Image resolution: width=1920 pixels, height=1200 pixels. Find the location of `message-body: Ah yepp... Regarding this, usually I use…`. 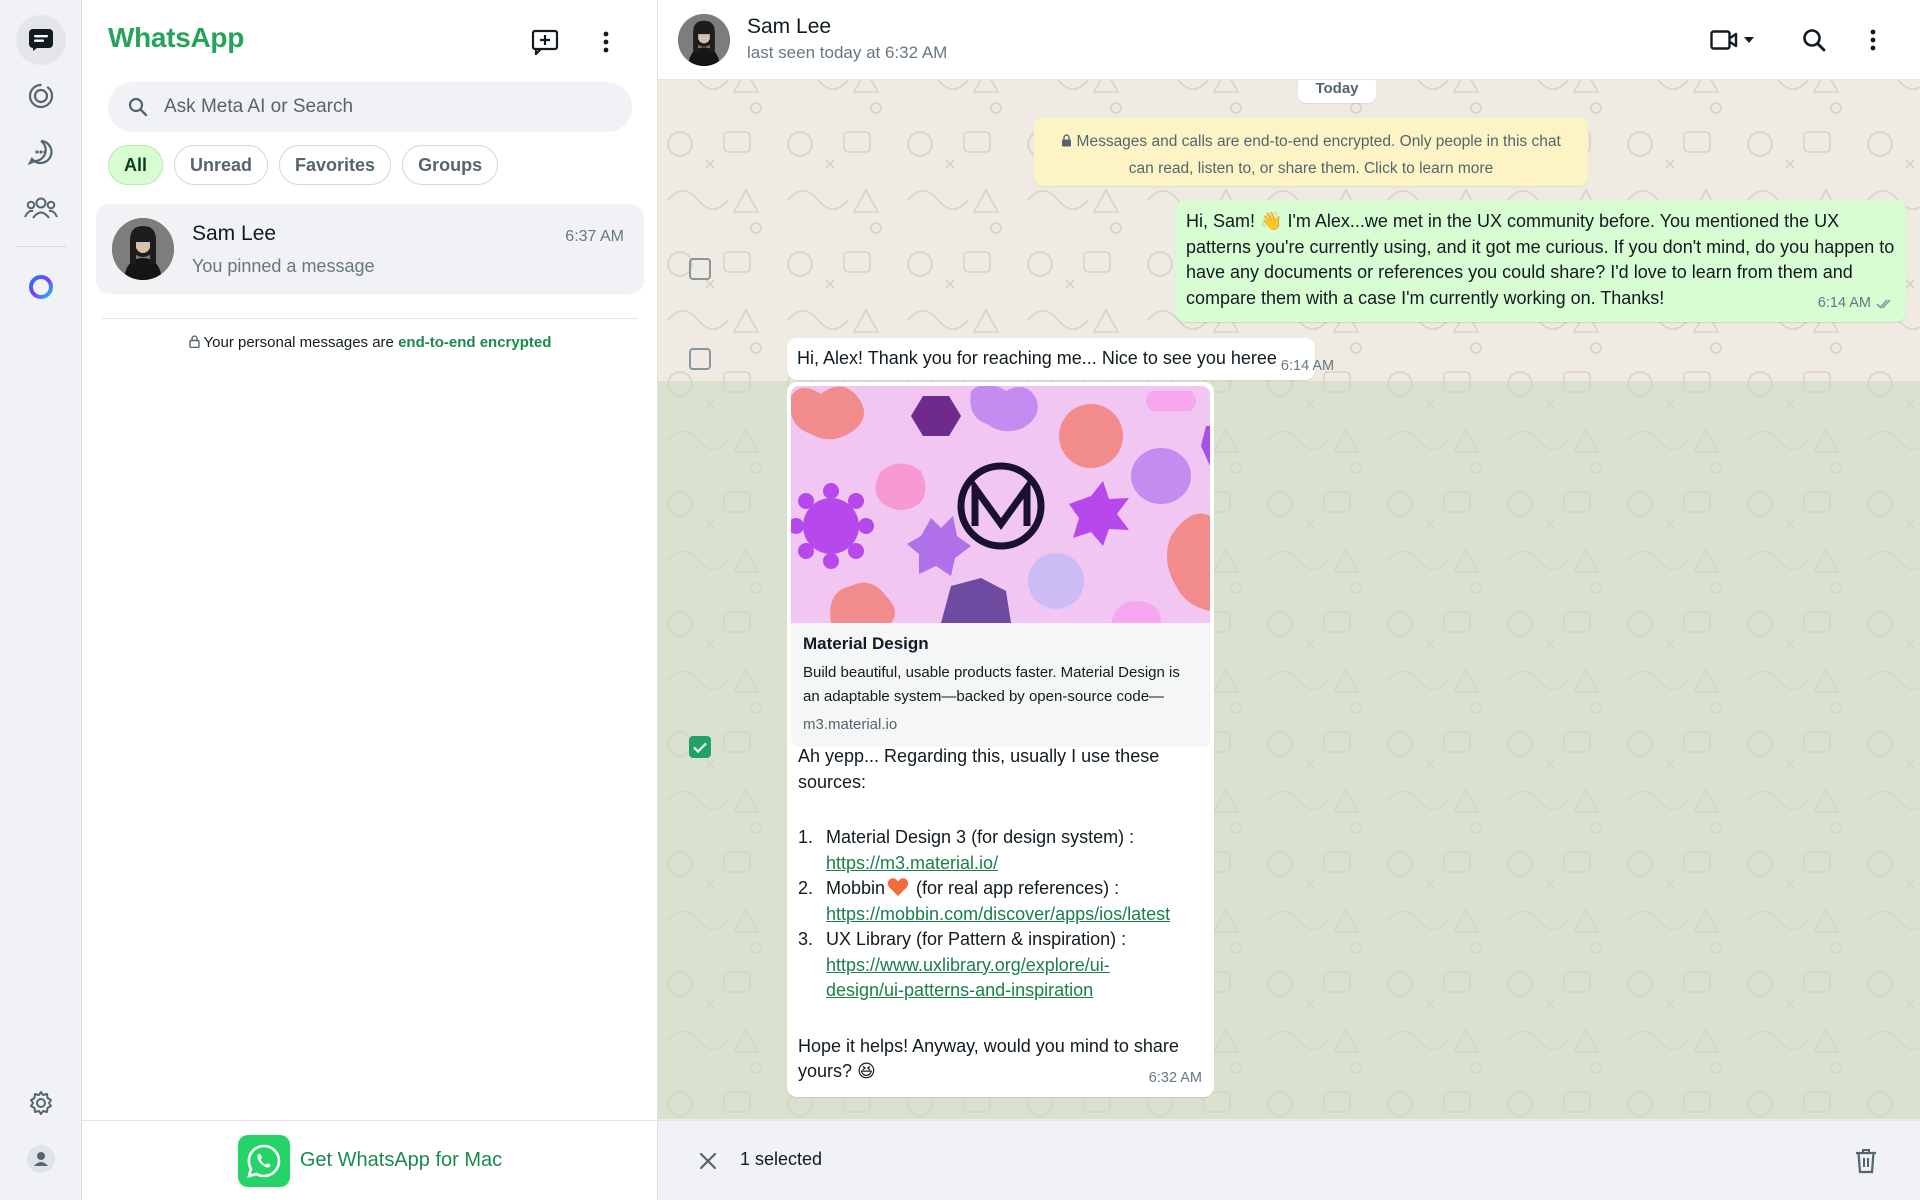

message-body: Ah yepp... Regarding this, usually I use… is located at coordinates (1000, 914).